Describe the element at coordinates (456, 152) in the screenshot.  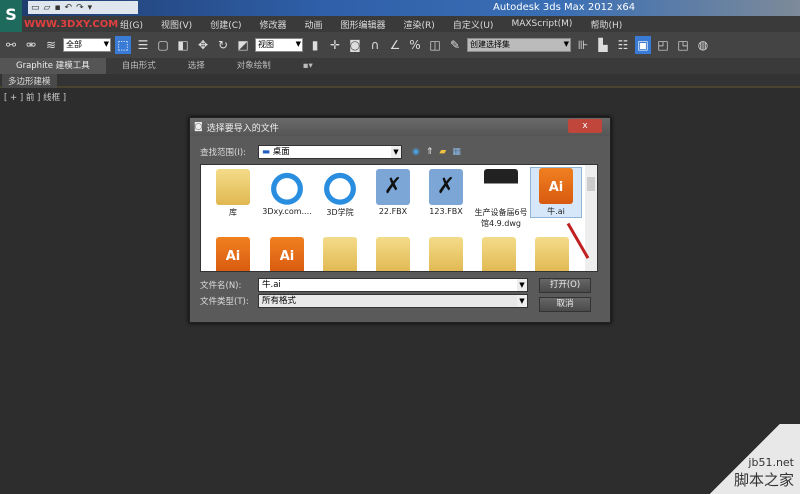
I see `view-menu-icon: ▦` at that location.